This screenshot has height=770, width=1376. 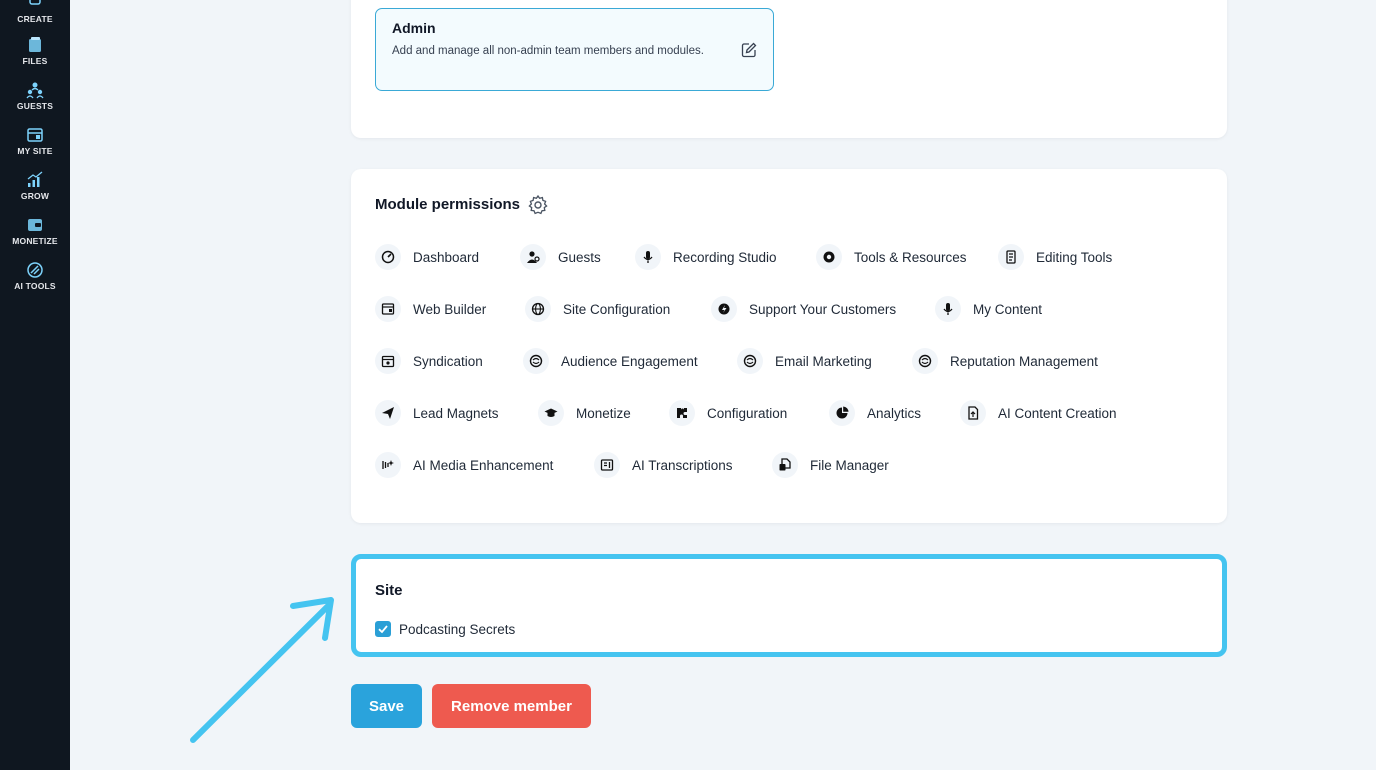 What do you see at coordinates (785, 464) in the screenshot?
I see `file-manager-icon` at bounding box center [785, 464].